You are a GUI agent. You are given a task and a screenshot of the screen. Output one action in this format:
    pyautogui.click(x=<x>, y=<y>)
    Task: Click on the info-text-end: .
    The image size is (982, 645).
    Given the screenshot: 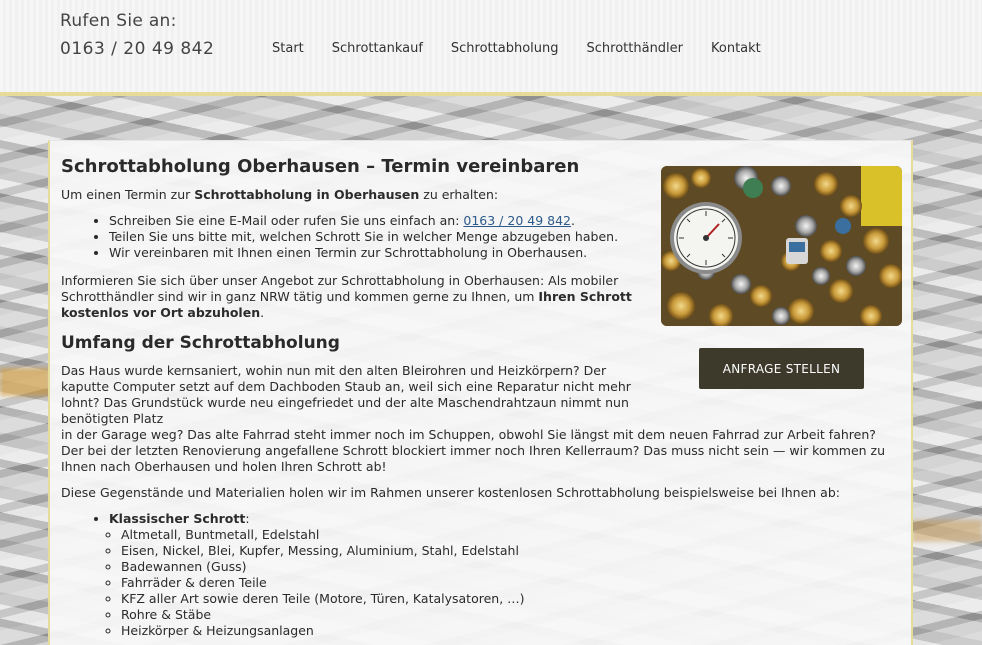 What is the action you would take?
    pyautogui.click(x=262, y=312)
    